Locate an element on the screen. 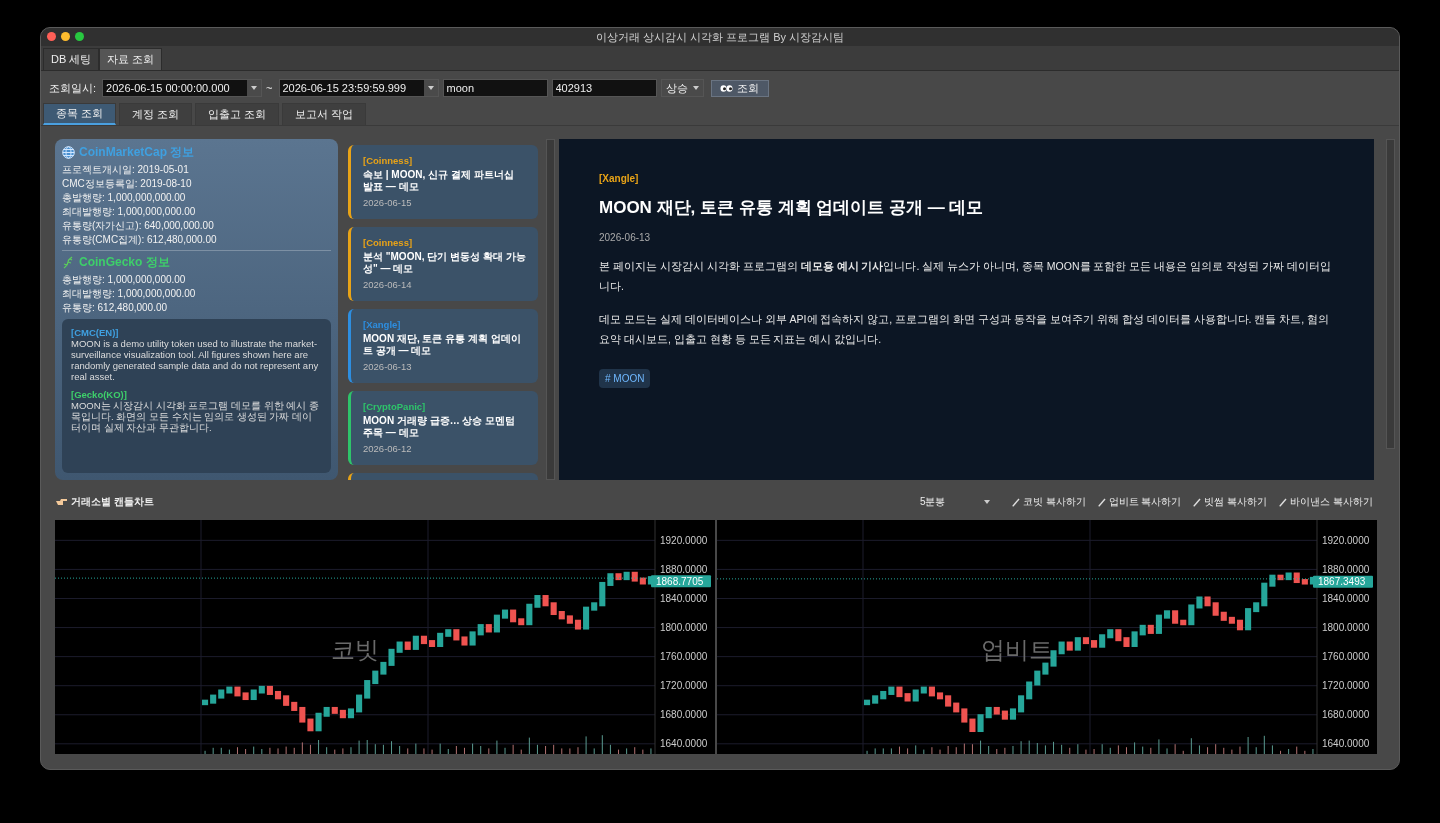 The width and height of the screenshot is (1440, 823). news-card: [Xangle] MOON 재단, 토큰 유통 계획 업데이트 공개 — 데모 2026-06-13 is located at coordinates (443, 346).